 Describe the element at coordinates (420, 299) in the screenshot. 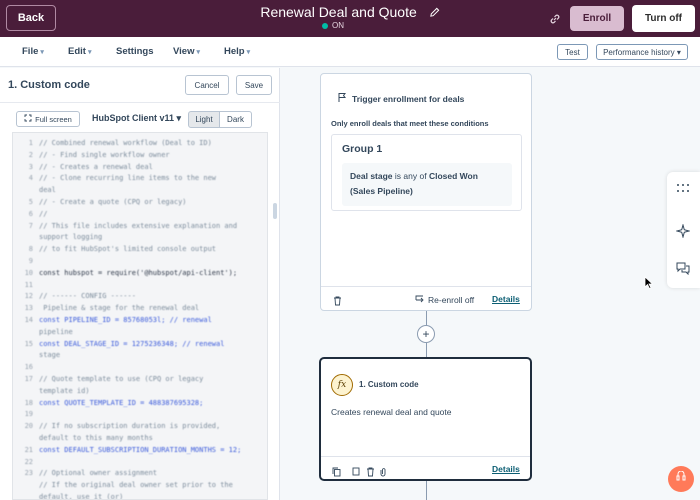

I see `re-enroll-icon` at that location.